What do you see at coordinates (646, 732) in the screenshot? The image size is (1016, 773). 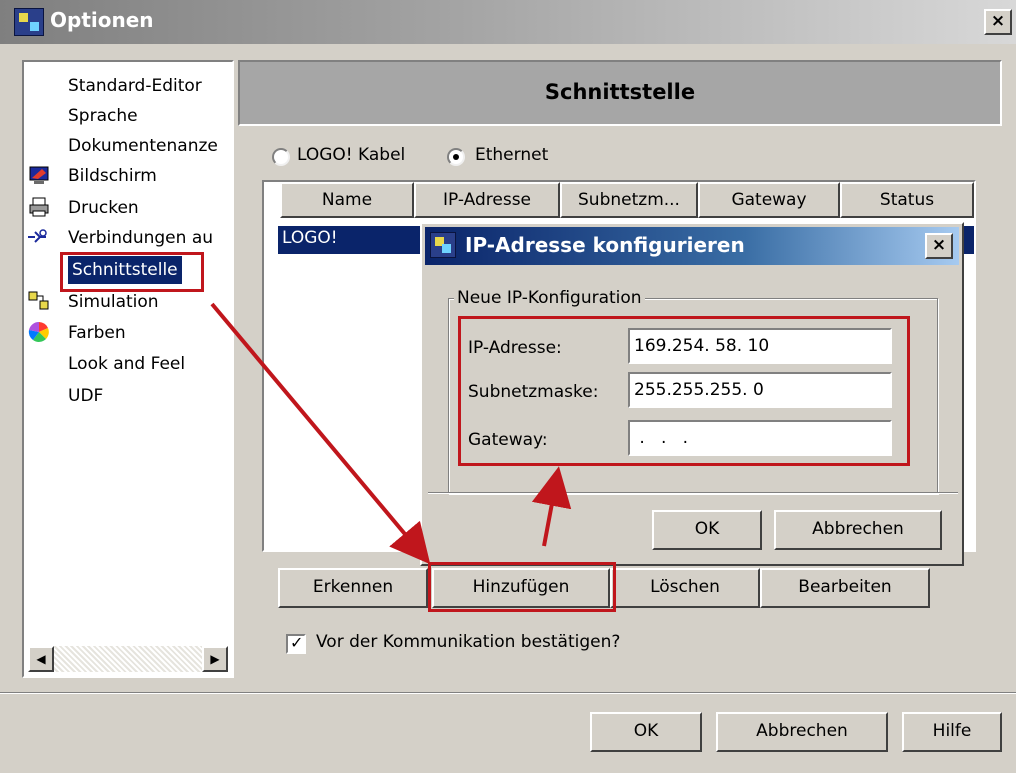 I see `footer-ok-button: OK` at bounding box center [646, 732].